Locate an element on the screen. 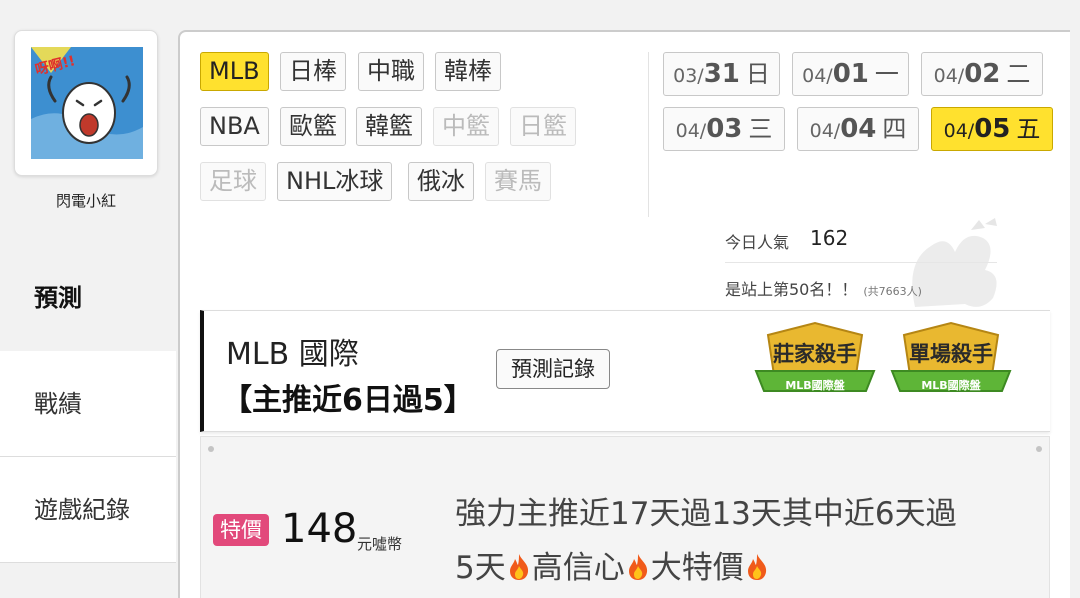 Image resolution: width=1080 pixels, height=598 pixels. price: 148 is located at coordinates (319, 529).